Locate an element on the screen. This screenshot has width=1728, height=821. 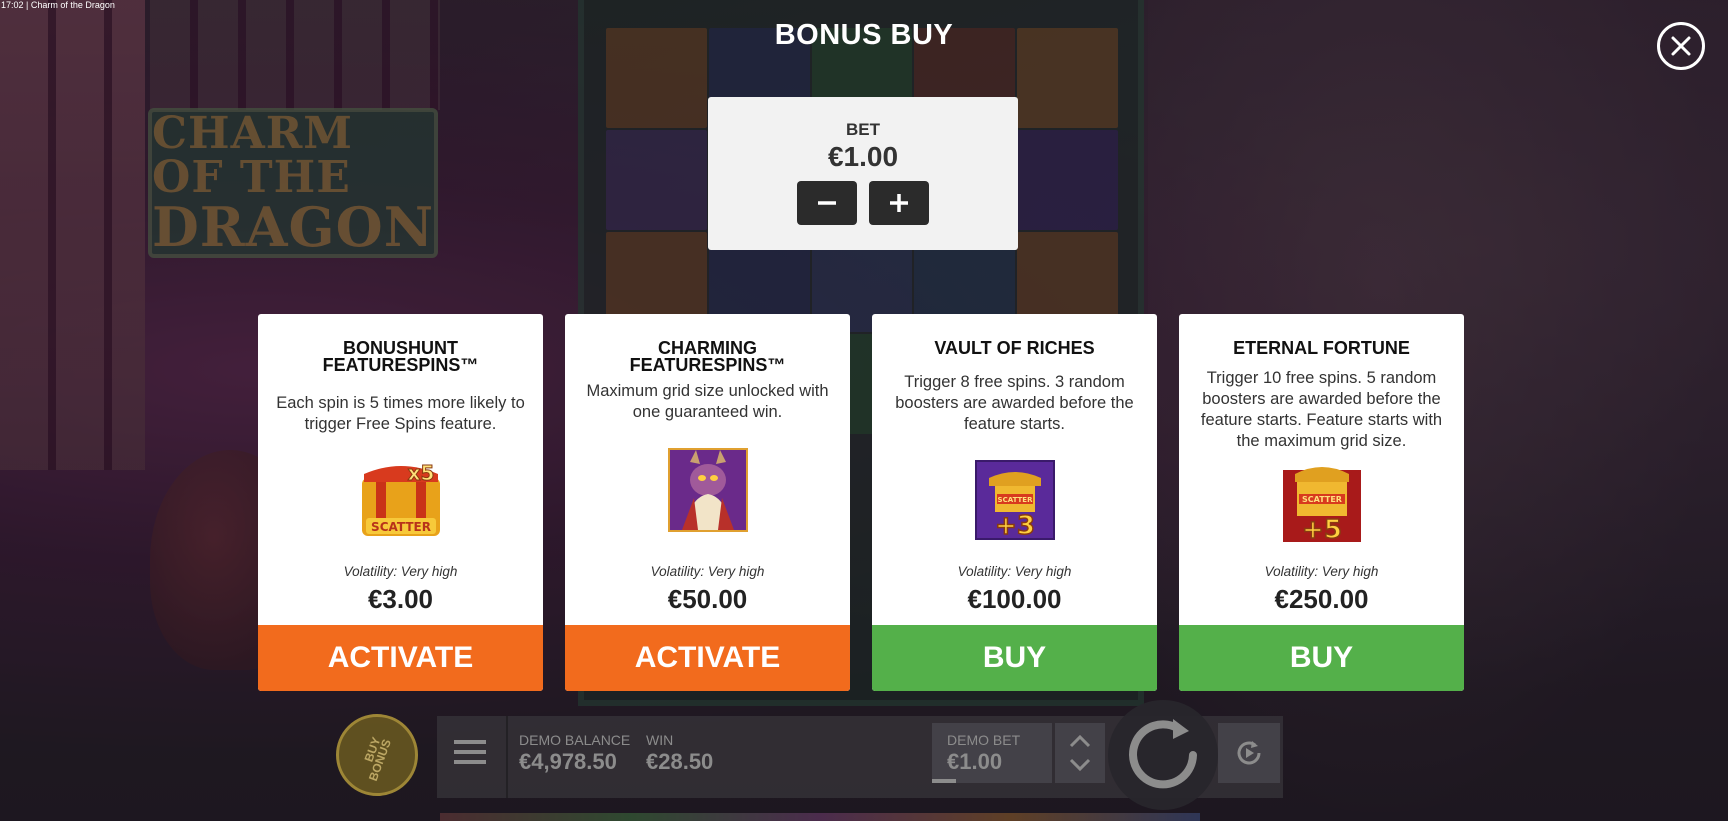
dragon-character-icon is located at coordinates (707, 490).